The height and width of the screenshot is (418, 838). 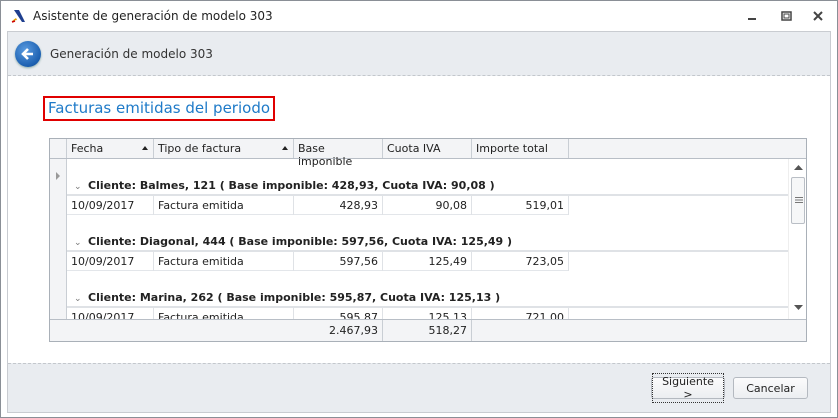 I want to click on back-button, so click(x=28, y=53).